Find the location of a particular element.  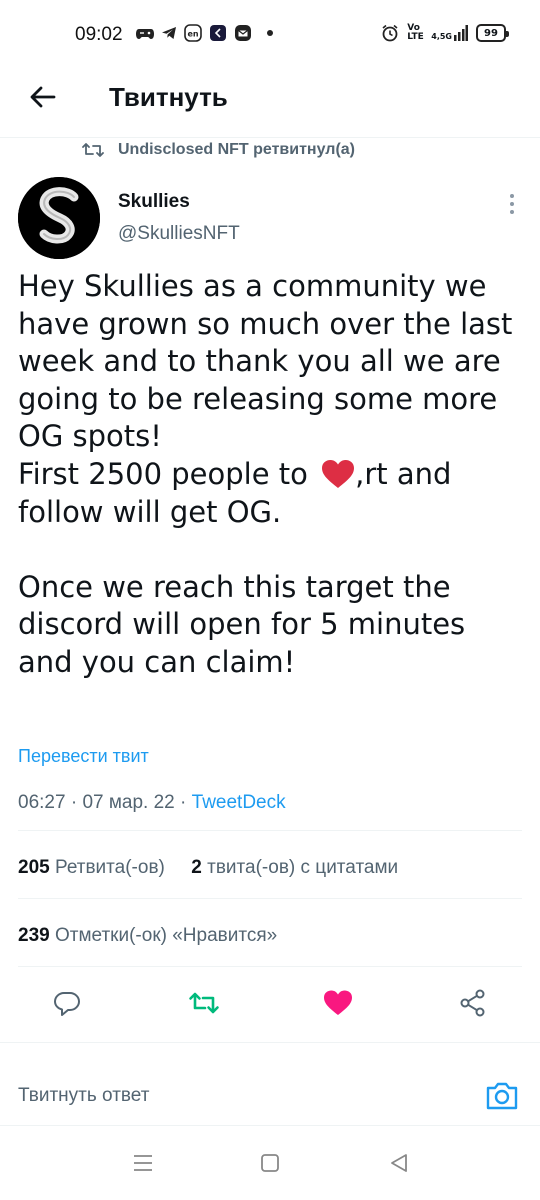

heart-filled-icon is located at coordinates (338, 1002).